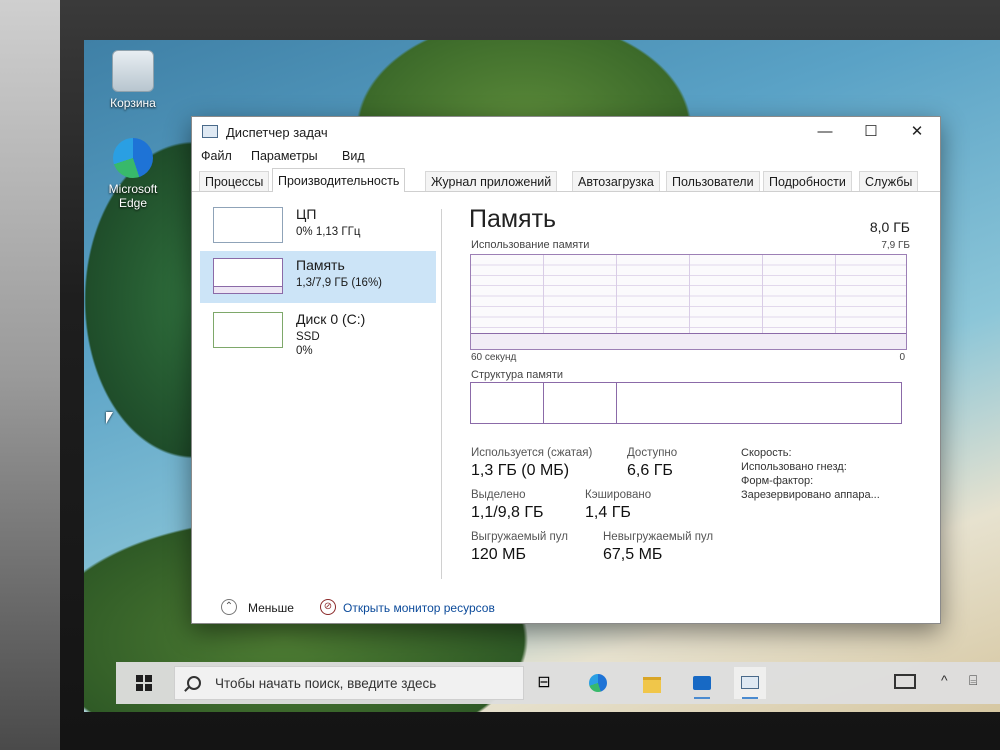 The width and height of the screenshot is (1000, 750). What do you see at coordinates (133, 103) in the screenshot?
I see `desktop-icon-label: Корзина` at bounding box center [133, 103].